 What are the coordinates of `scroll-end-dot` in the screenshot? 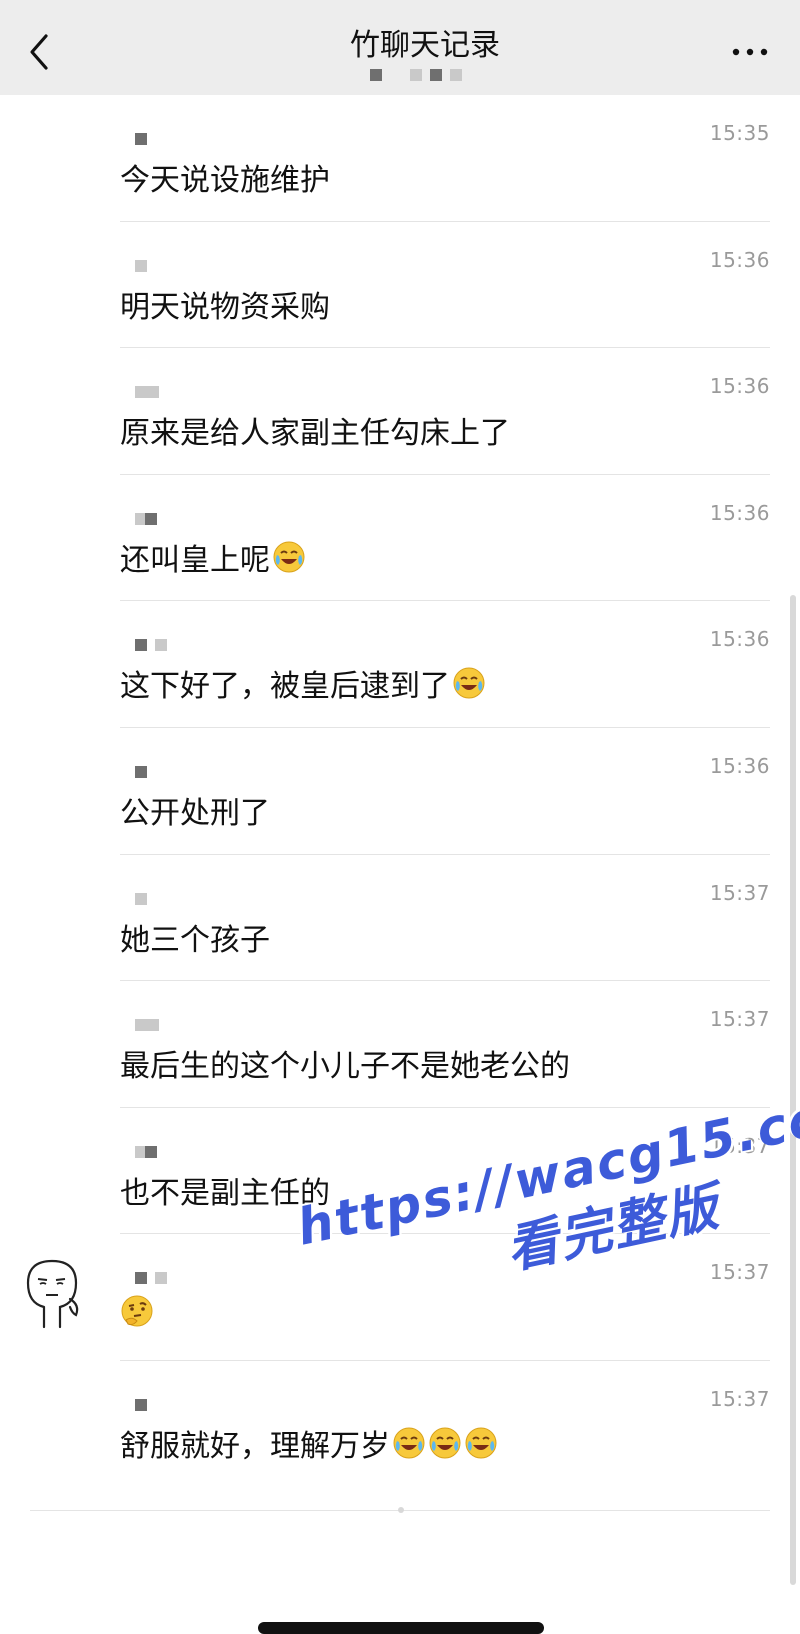 It's located at (401, 1510).